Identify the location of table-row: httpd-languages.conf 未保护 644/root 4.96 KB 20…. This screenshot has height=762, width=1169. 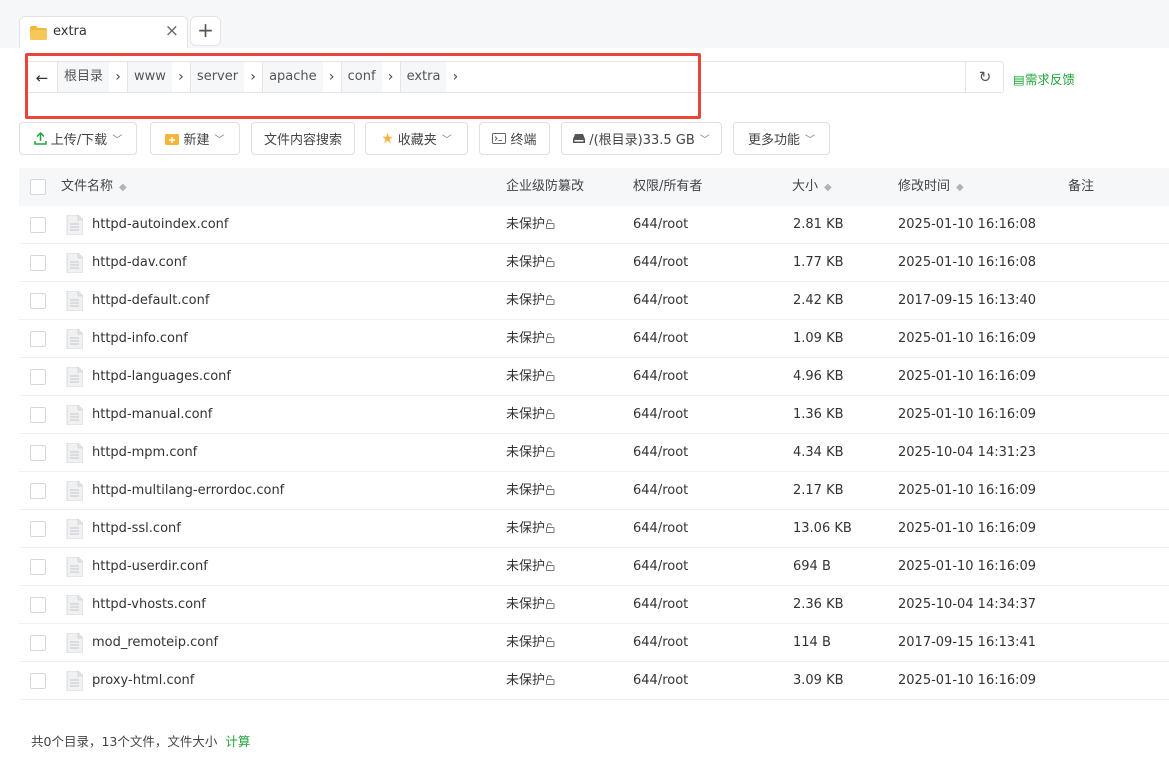
(594, 377).